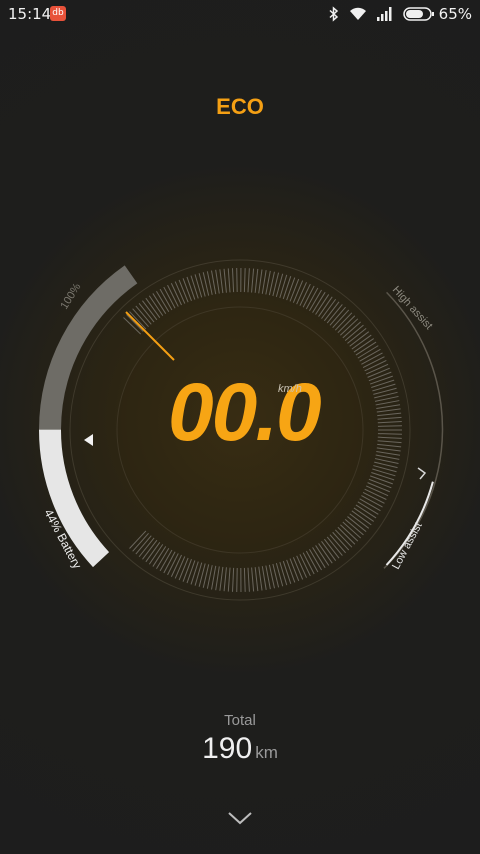 The image size is (480, 854). What do you see at coordinates (266, 752) in the screenshot?
I see `total-unit: km` at bounding box center [266, 752].